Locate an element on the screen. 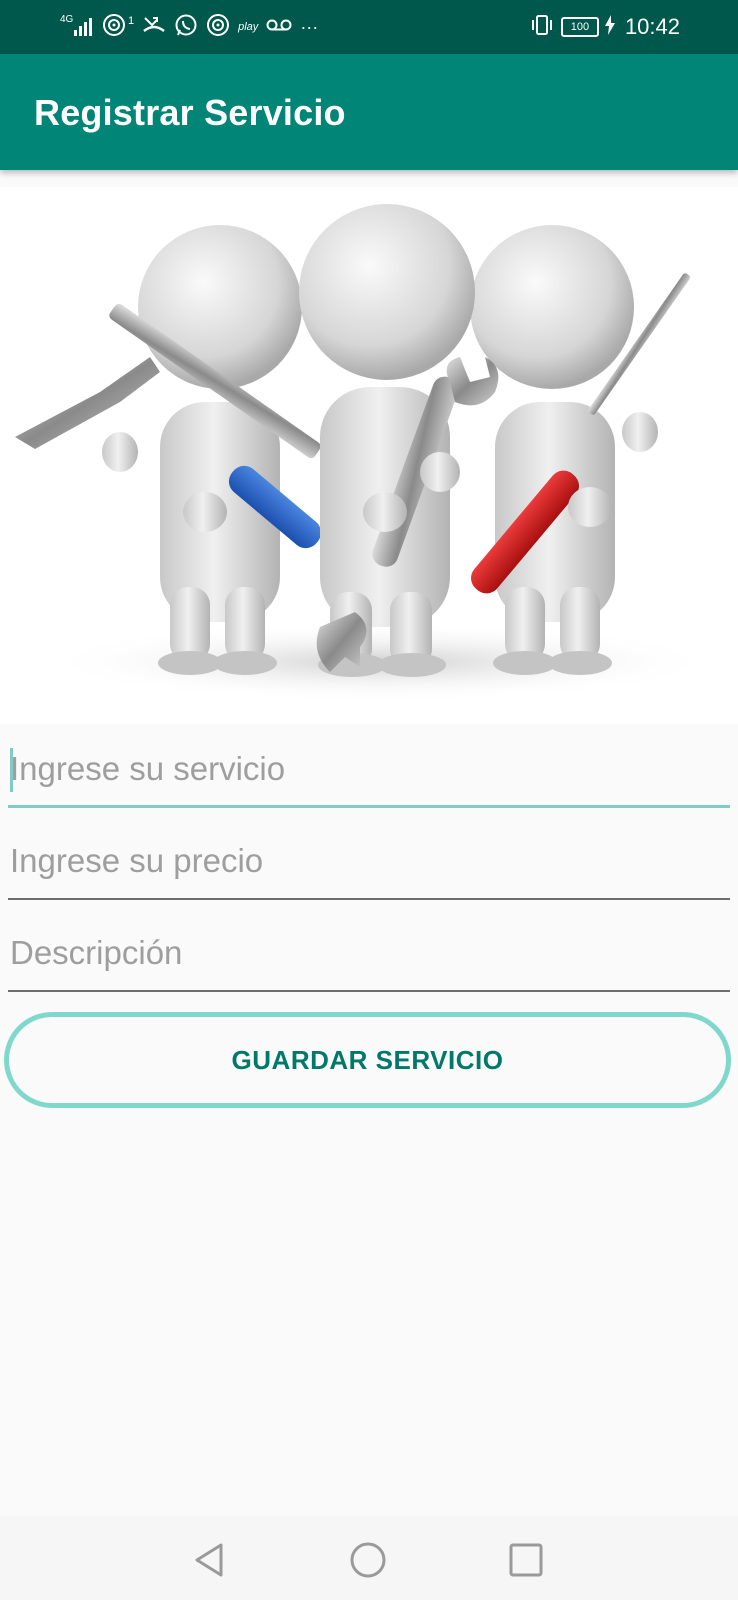  service-input is located at coordinates (369, 769).